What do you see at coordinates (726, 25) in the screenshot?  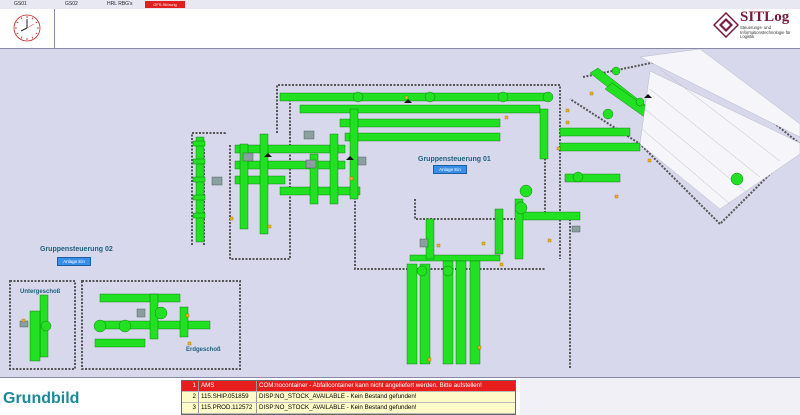 I see `logo-icon` at bounding box center [726, 25].